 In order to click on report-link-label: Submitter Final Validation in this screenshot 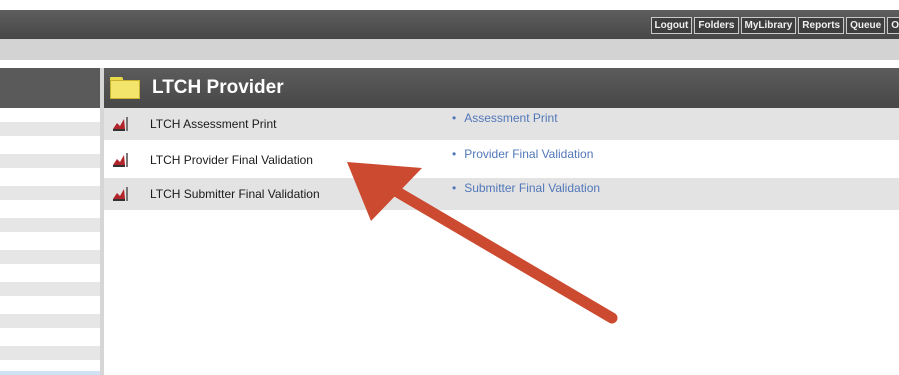, I will do `click(532, 188)`.